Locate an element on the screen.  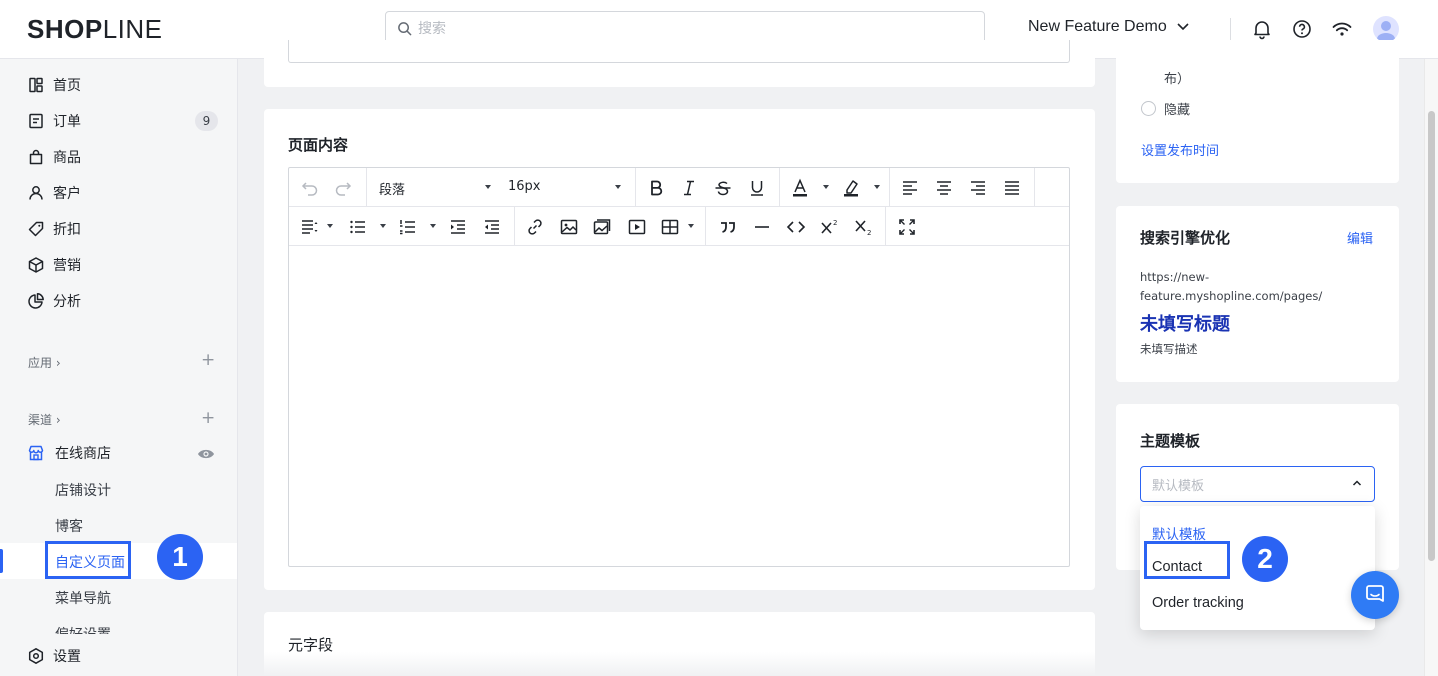
sidebar-item-label: 客户 is located at coordinates (67, 194).